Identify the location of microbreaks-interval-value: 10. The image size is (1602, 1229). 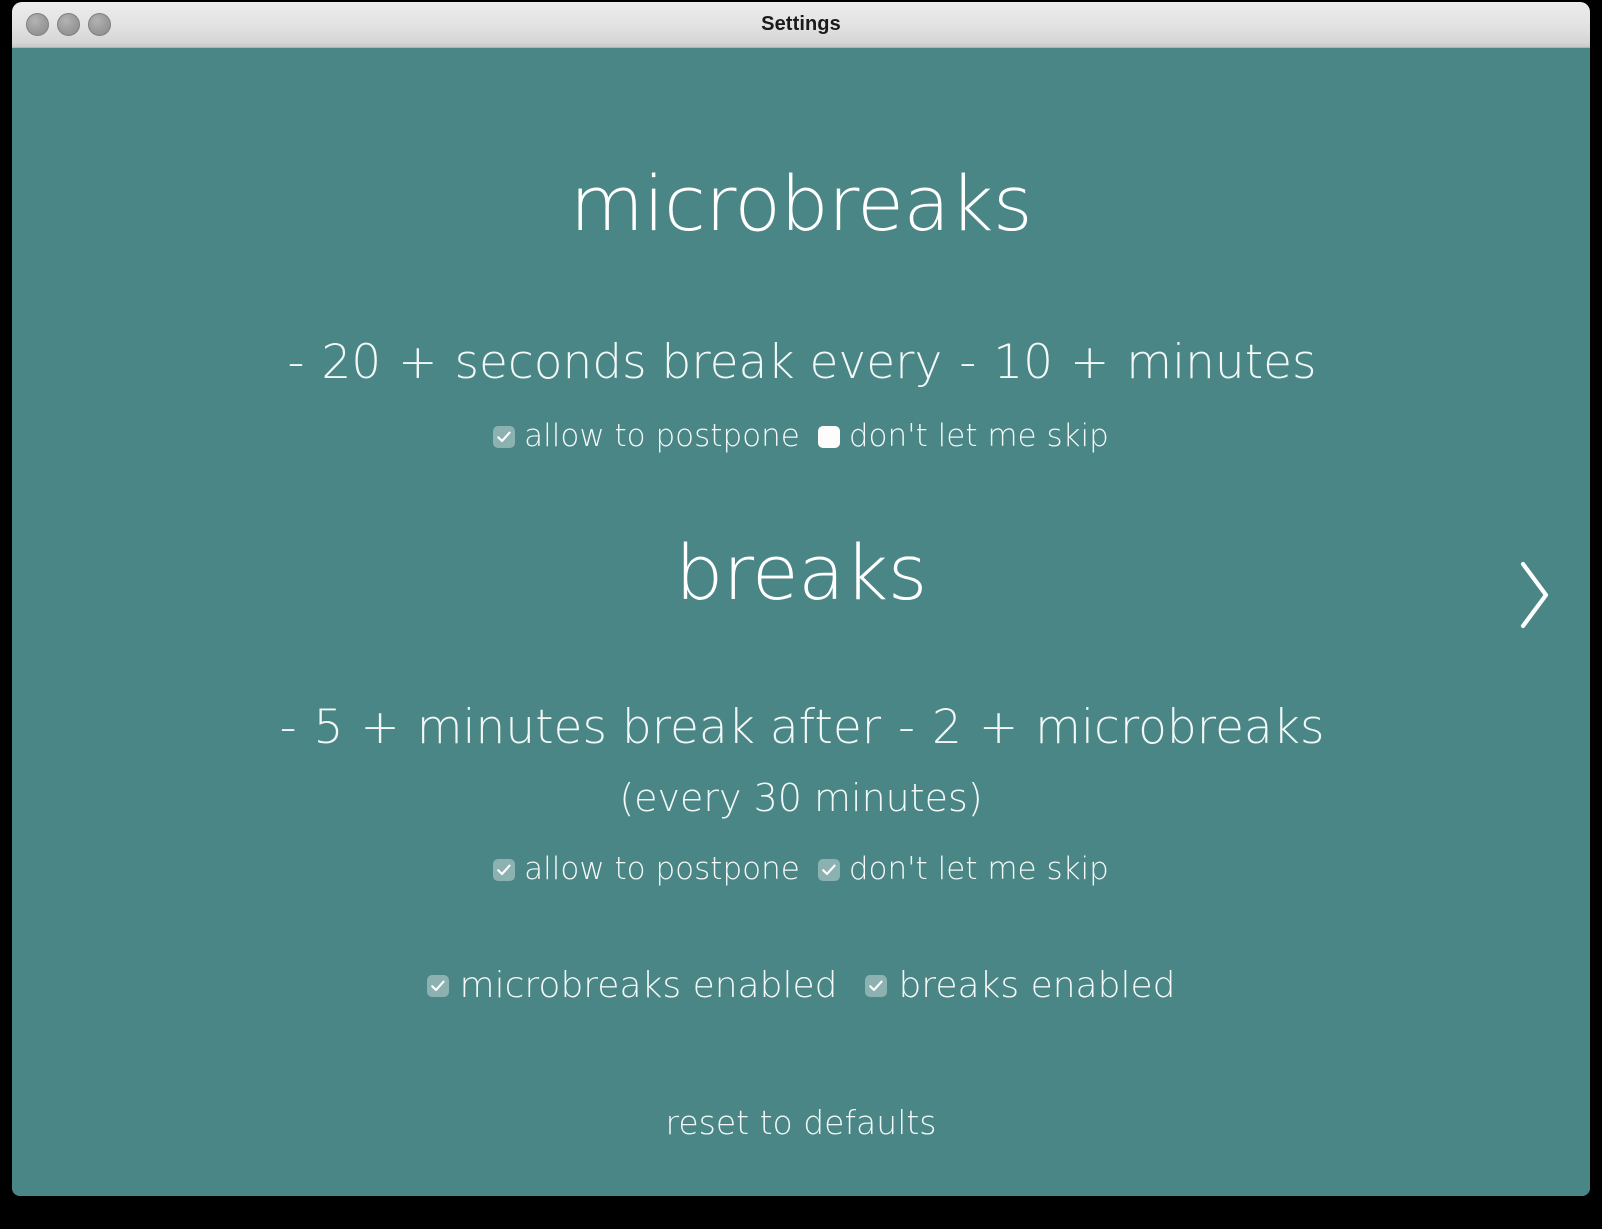
(1023, 362).